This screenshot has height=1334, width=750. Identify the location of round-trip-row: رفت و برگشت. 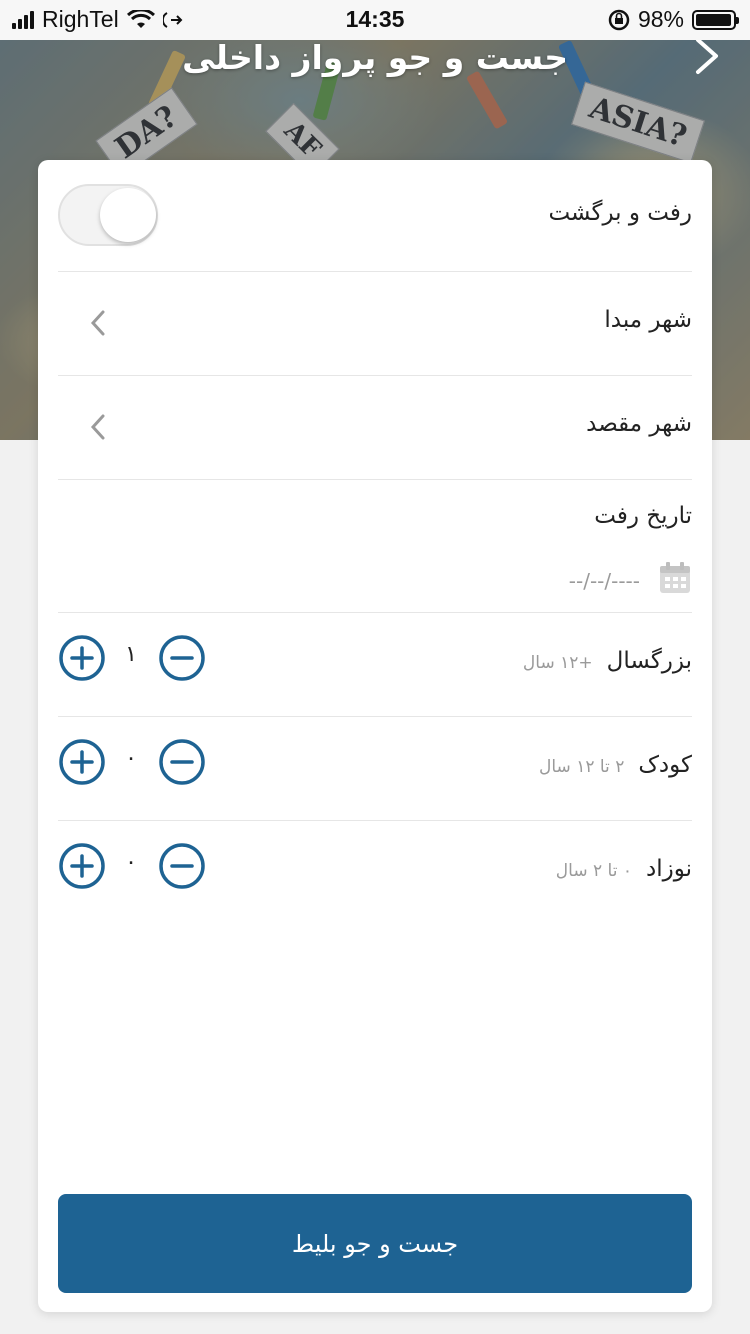
(375, 216).